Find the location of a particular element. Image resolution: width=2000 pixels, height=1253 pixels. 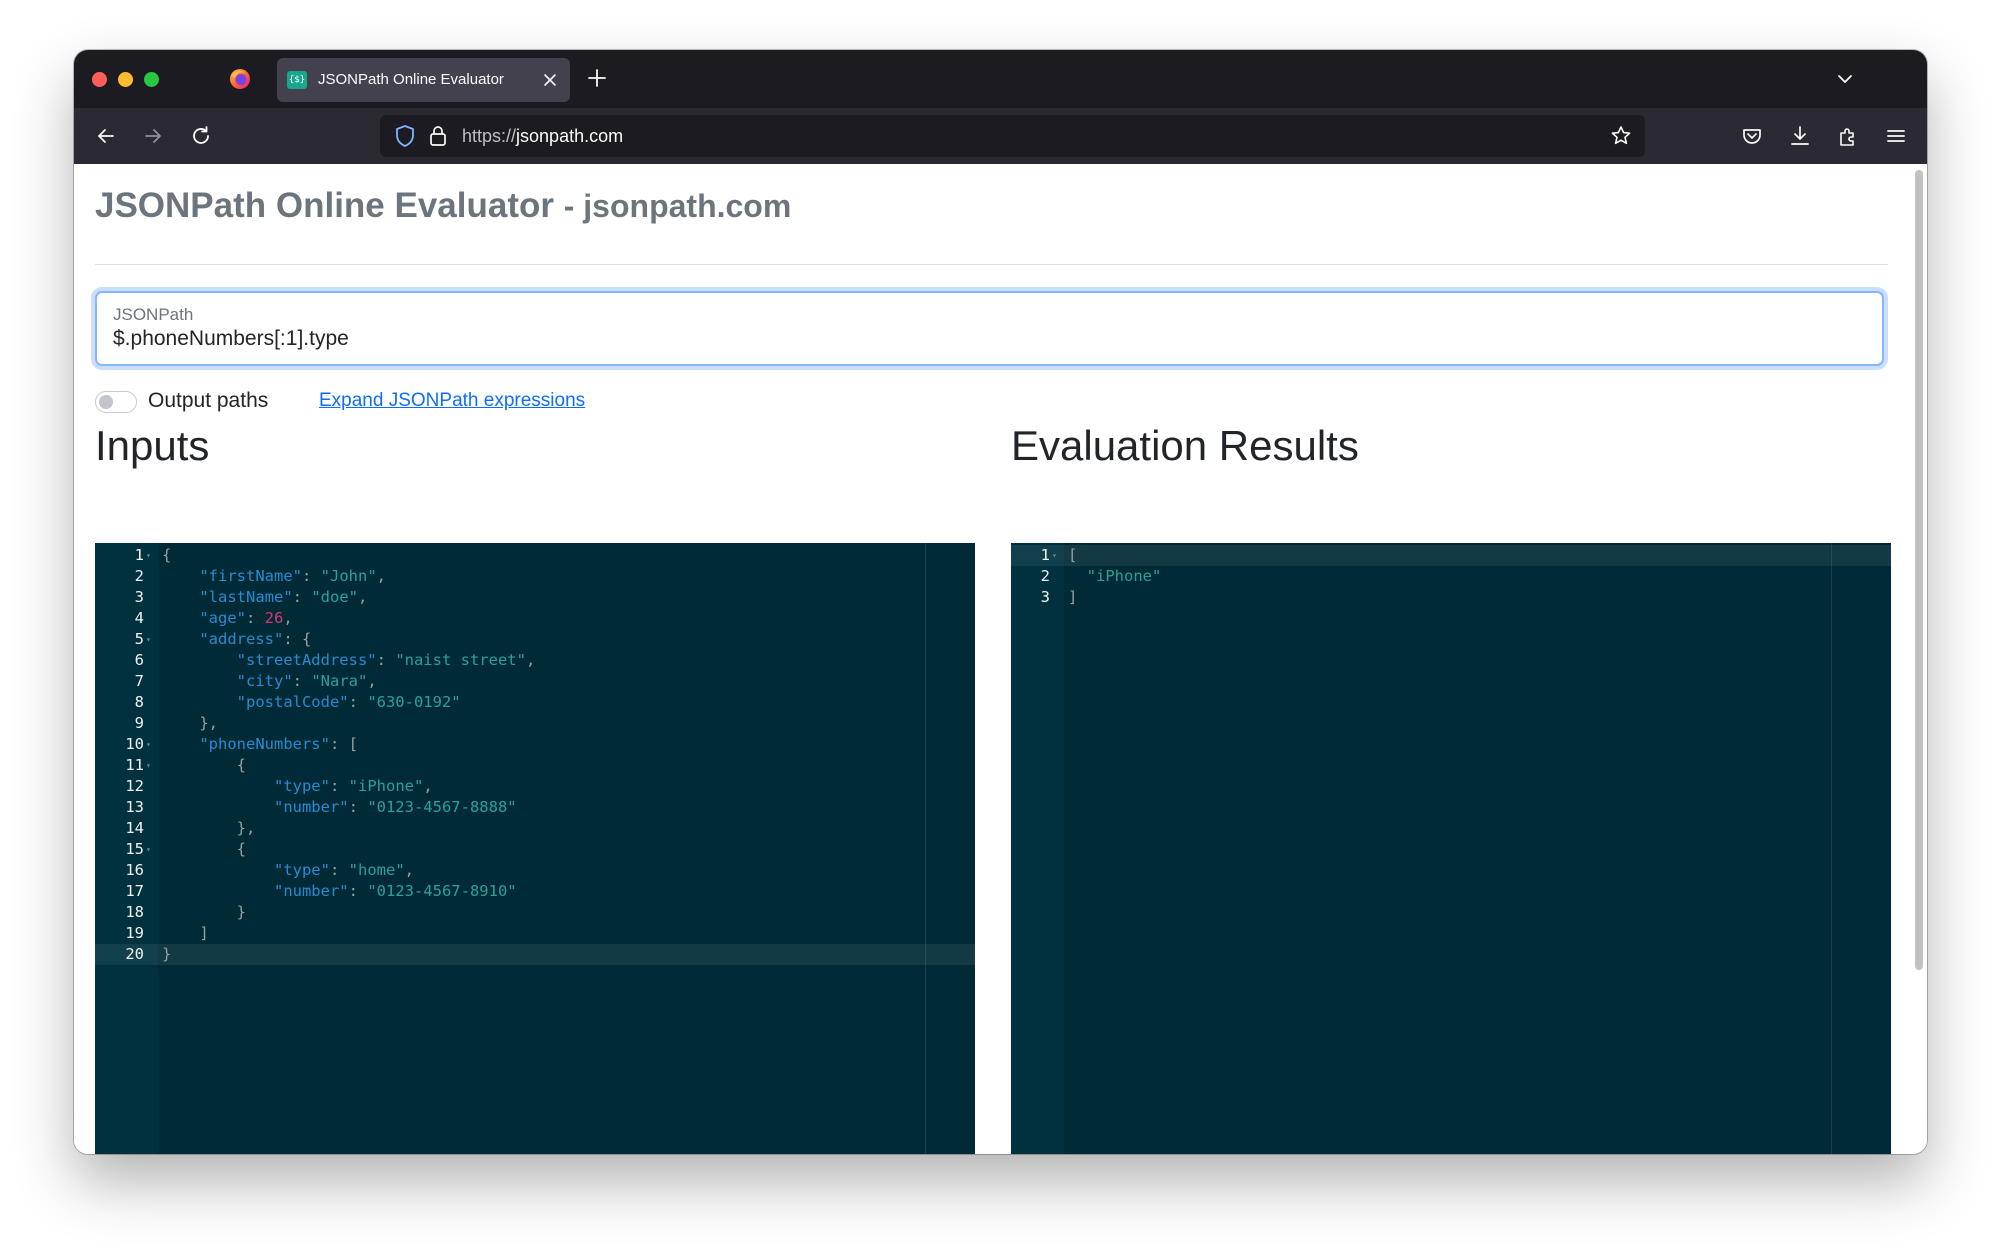

tracking-protection-shield-icon is located at coordinates (405, 136).